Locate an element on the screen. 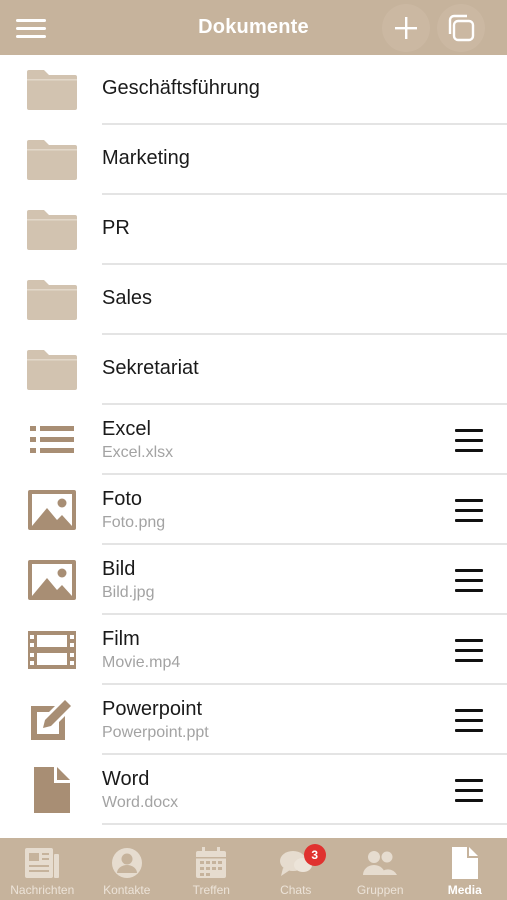 Image resolution: width=507 pixels, height=900 pixels. person-icon is located at coordinates (127, 863).